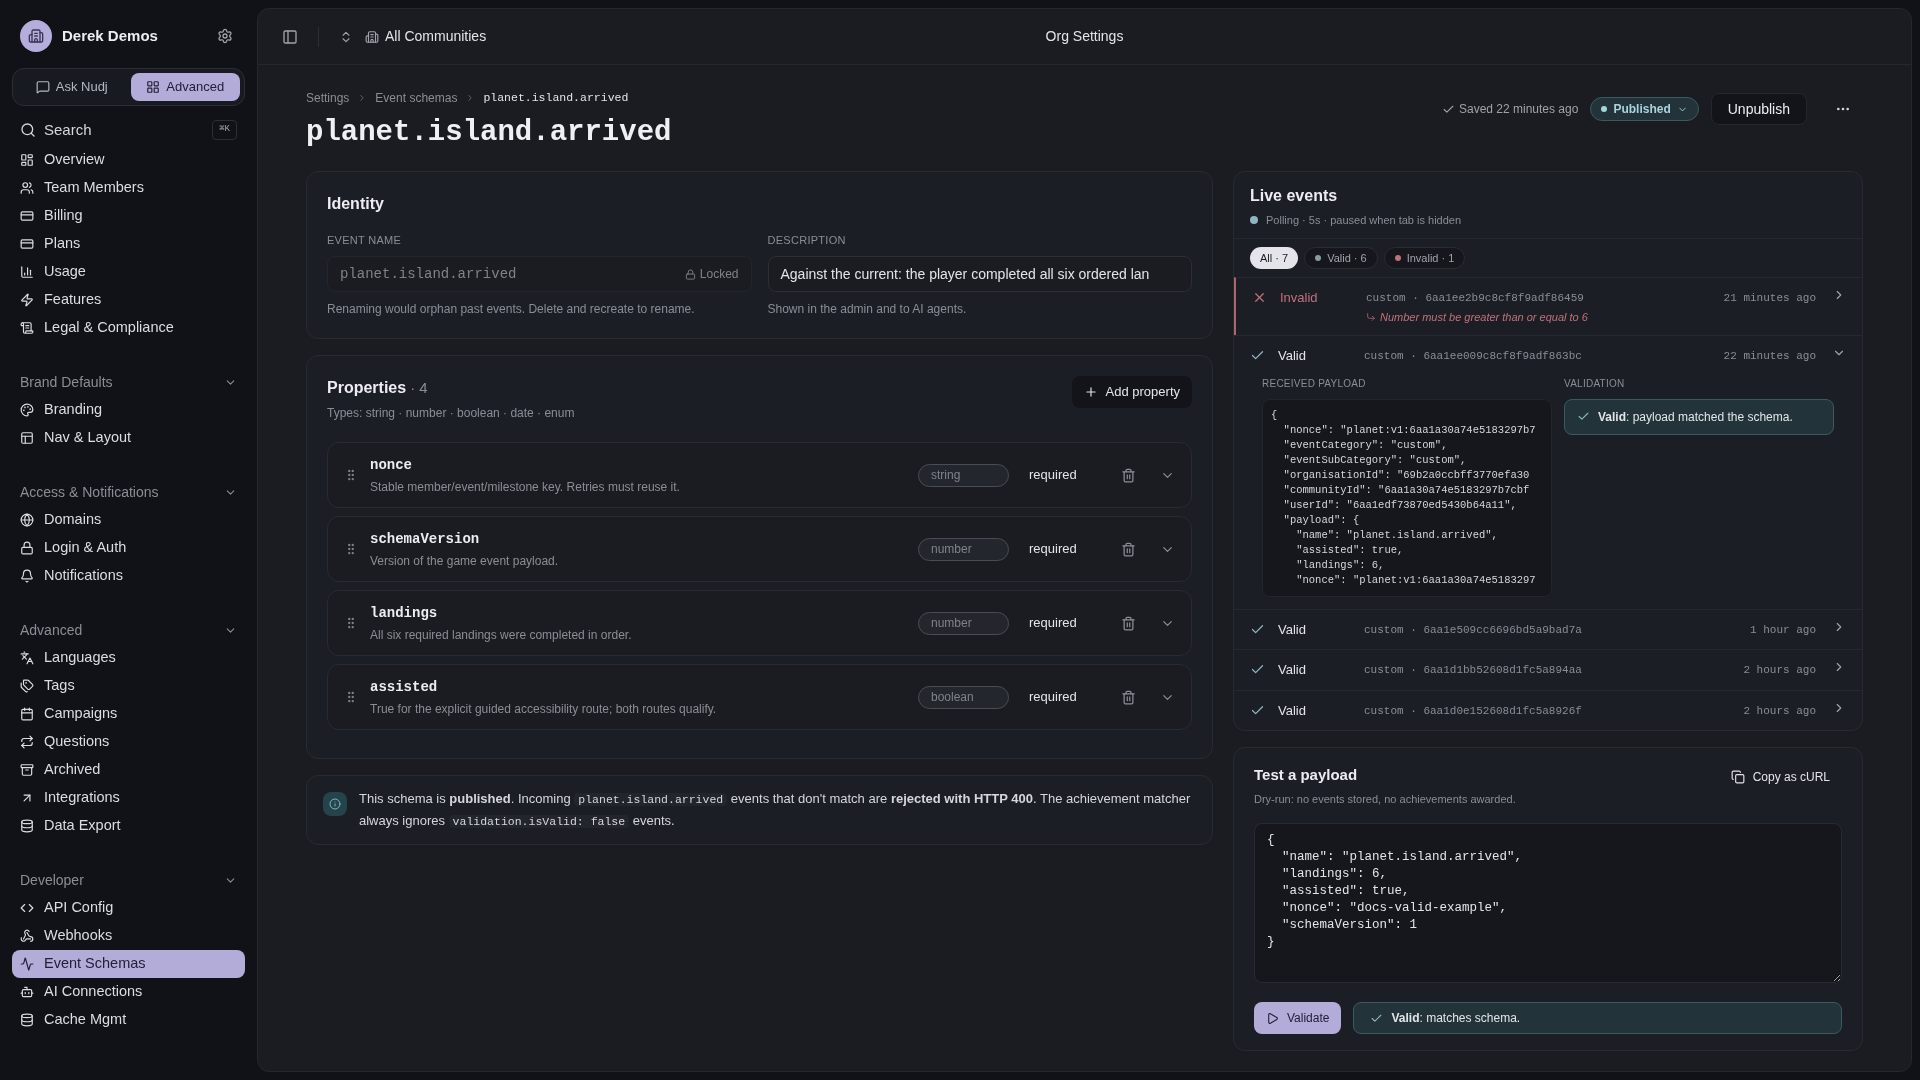  I want to click on nav-item: Features, so click(128, 300).